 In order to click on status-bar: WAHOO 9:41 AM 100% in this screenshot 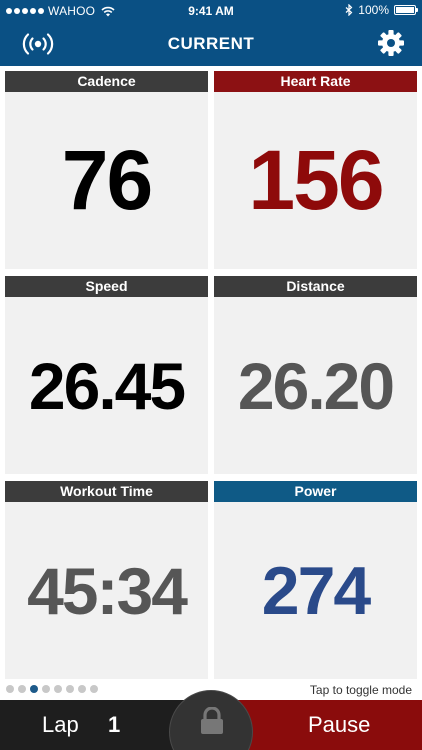, I will do `click(211, 11)`.